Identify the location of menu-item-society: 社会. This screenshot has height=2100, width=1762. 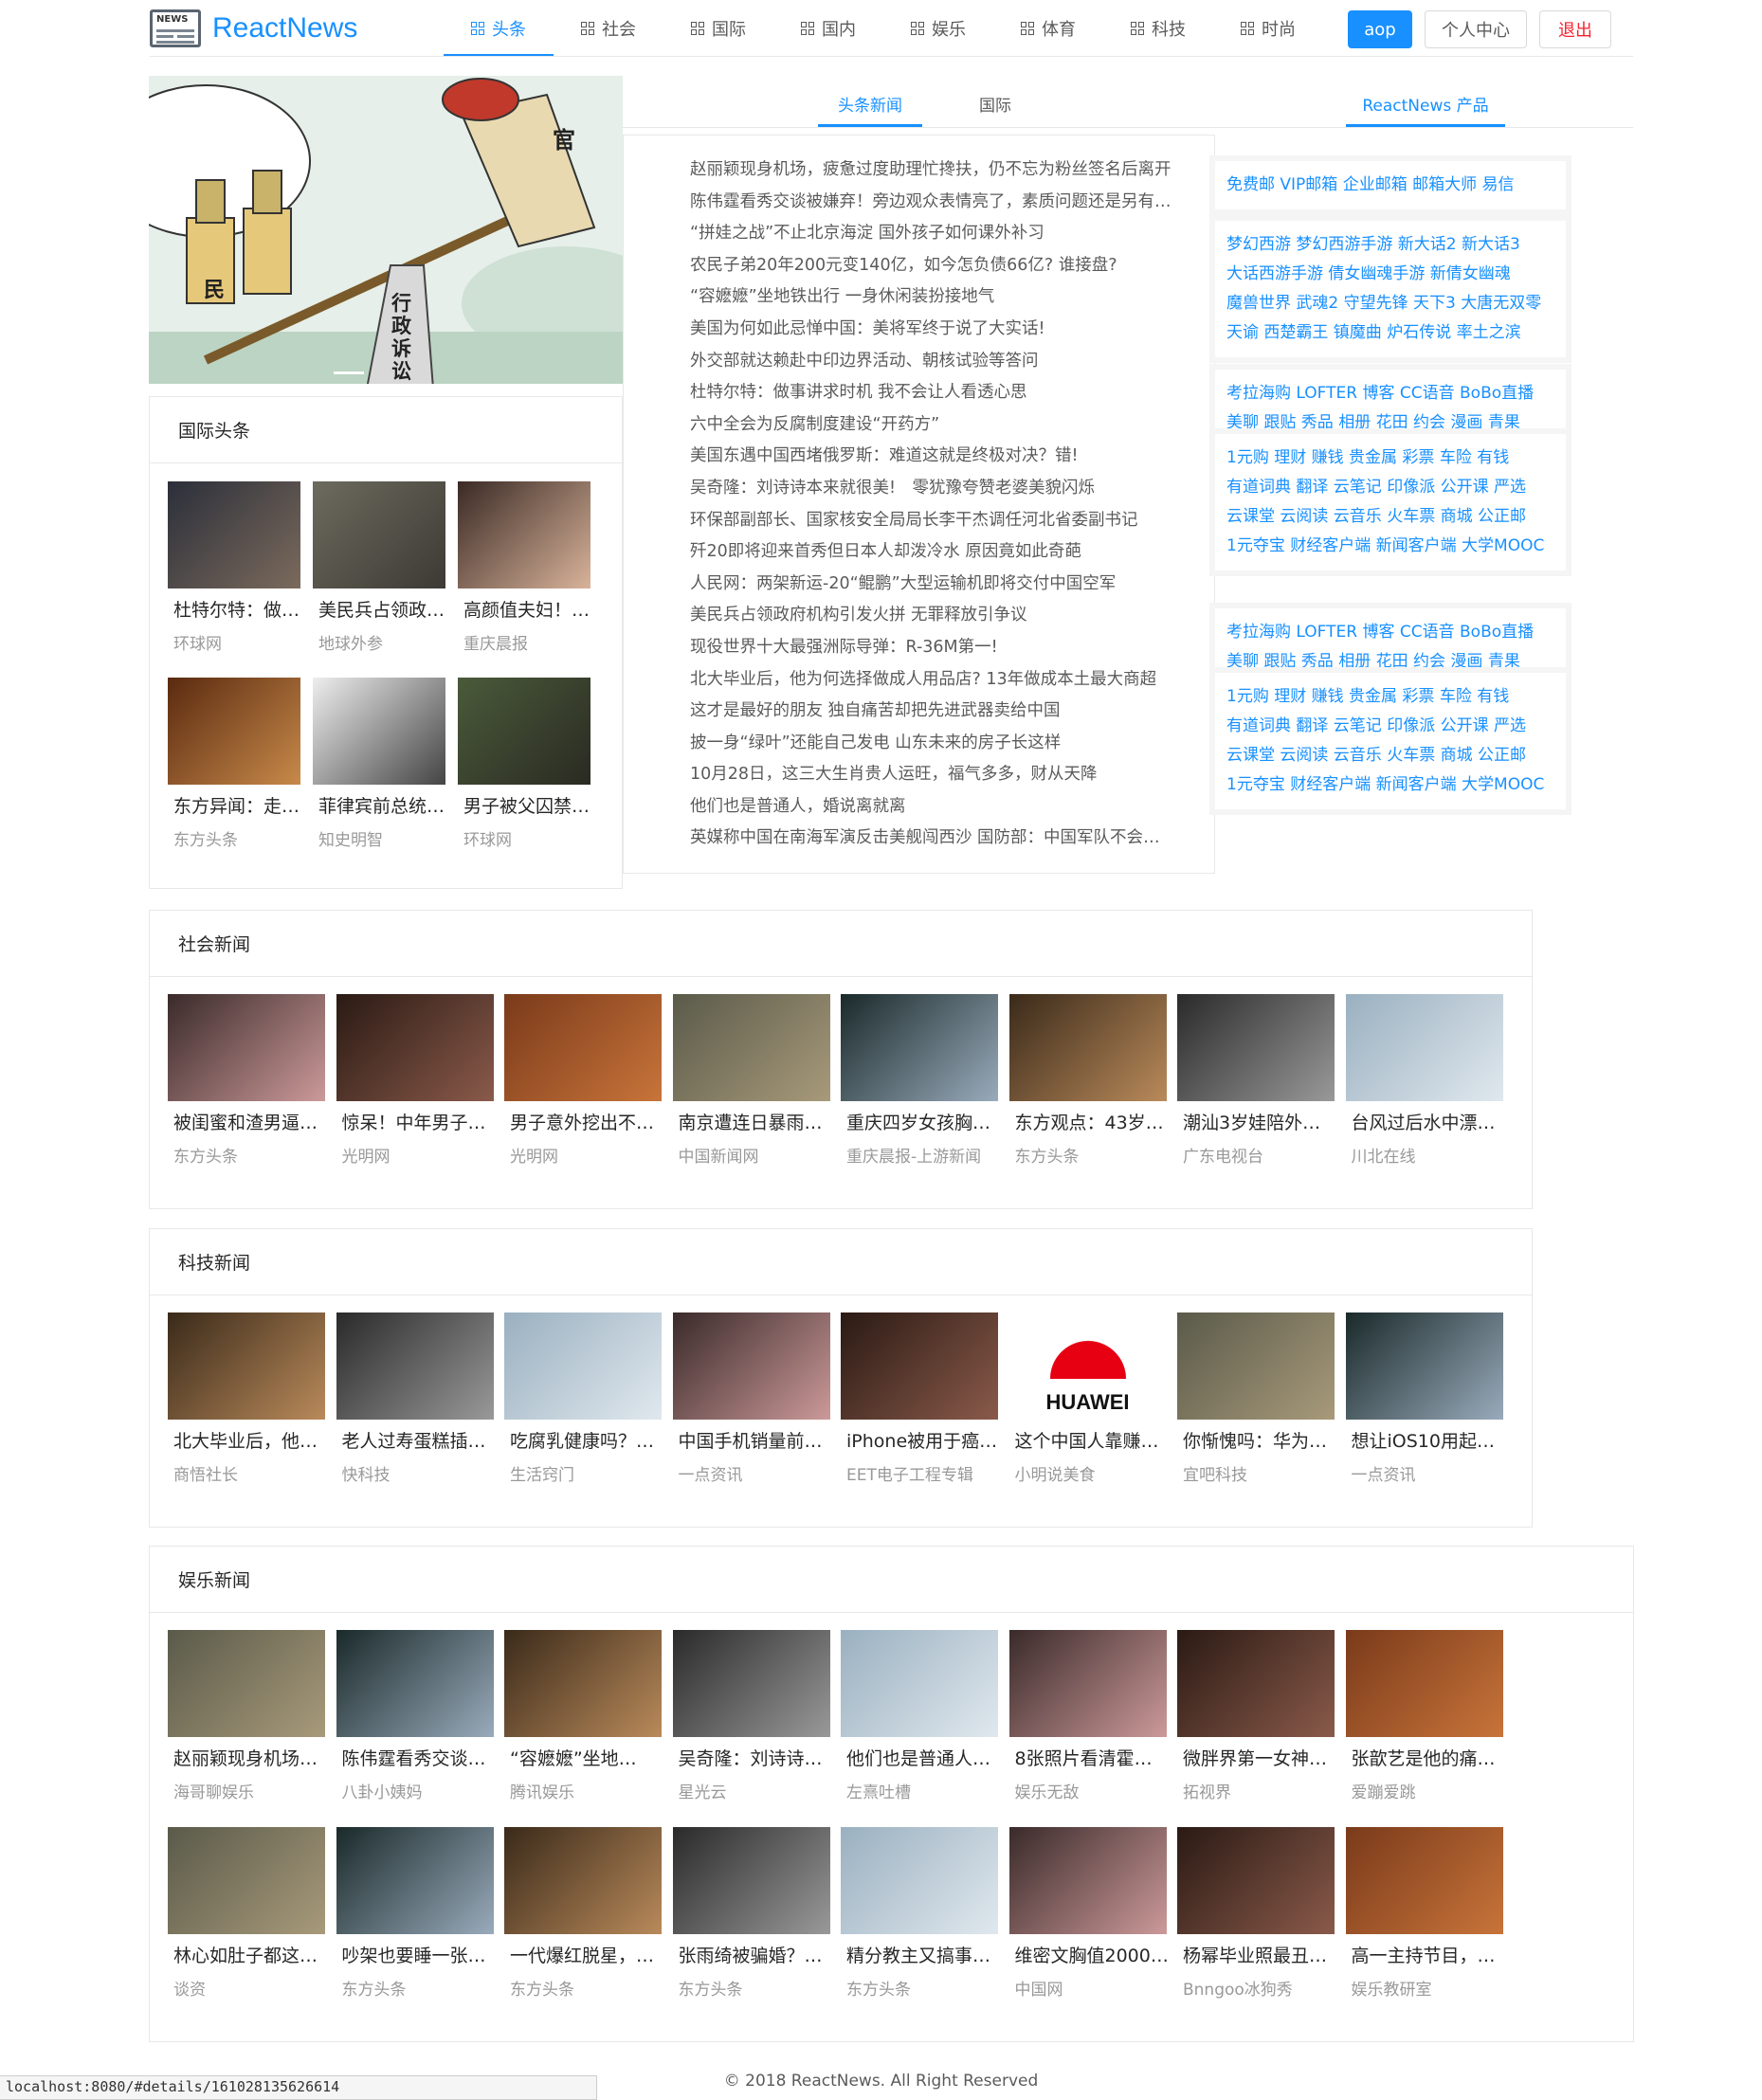
(608, 28).